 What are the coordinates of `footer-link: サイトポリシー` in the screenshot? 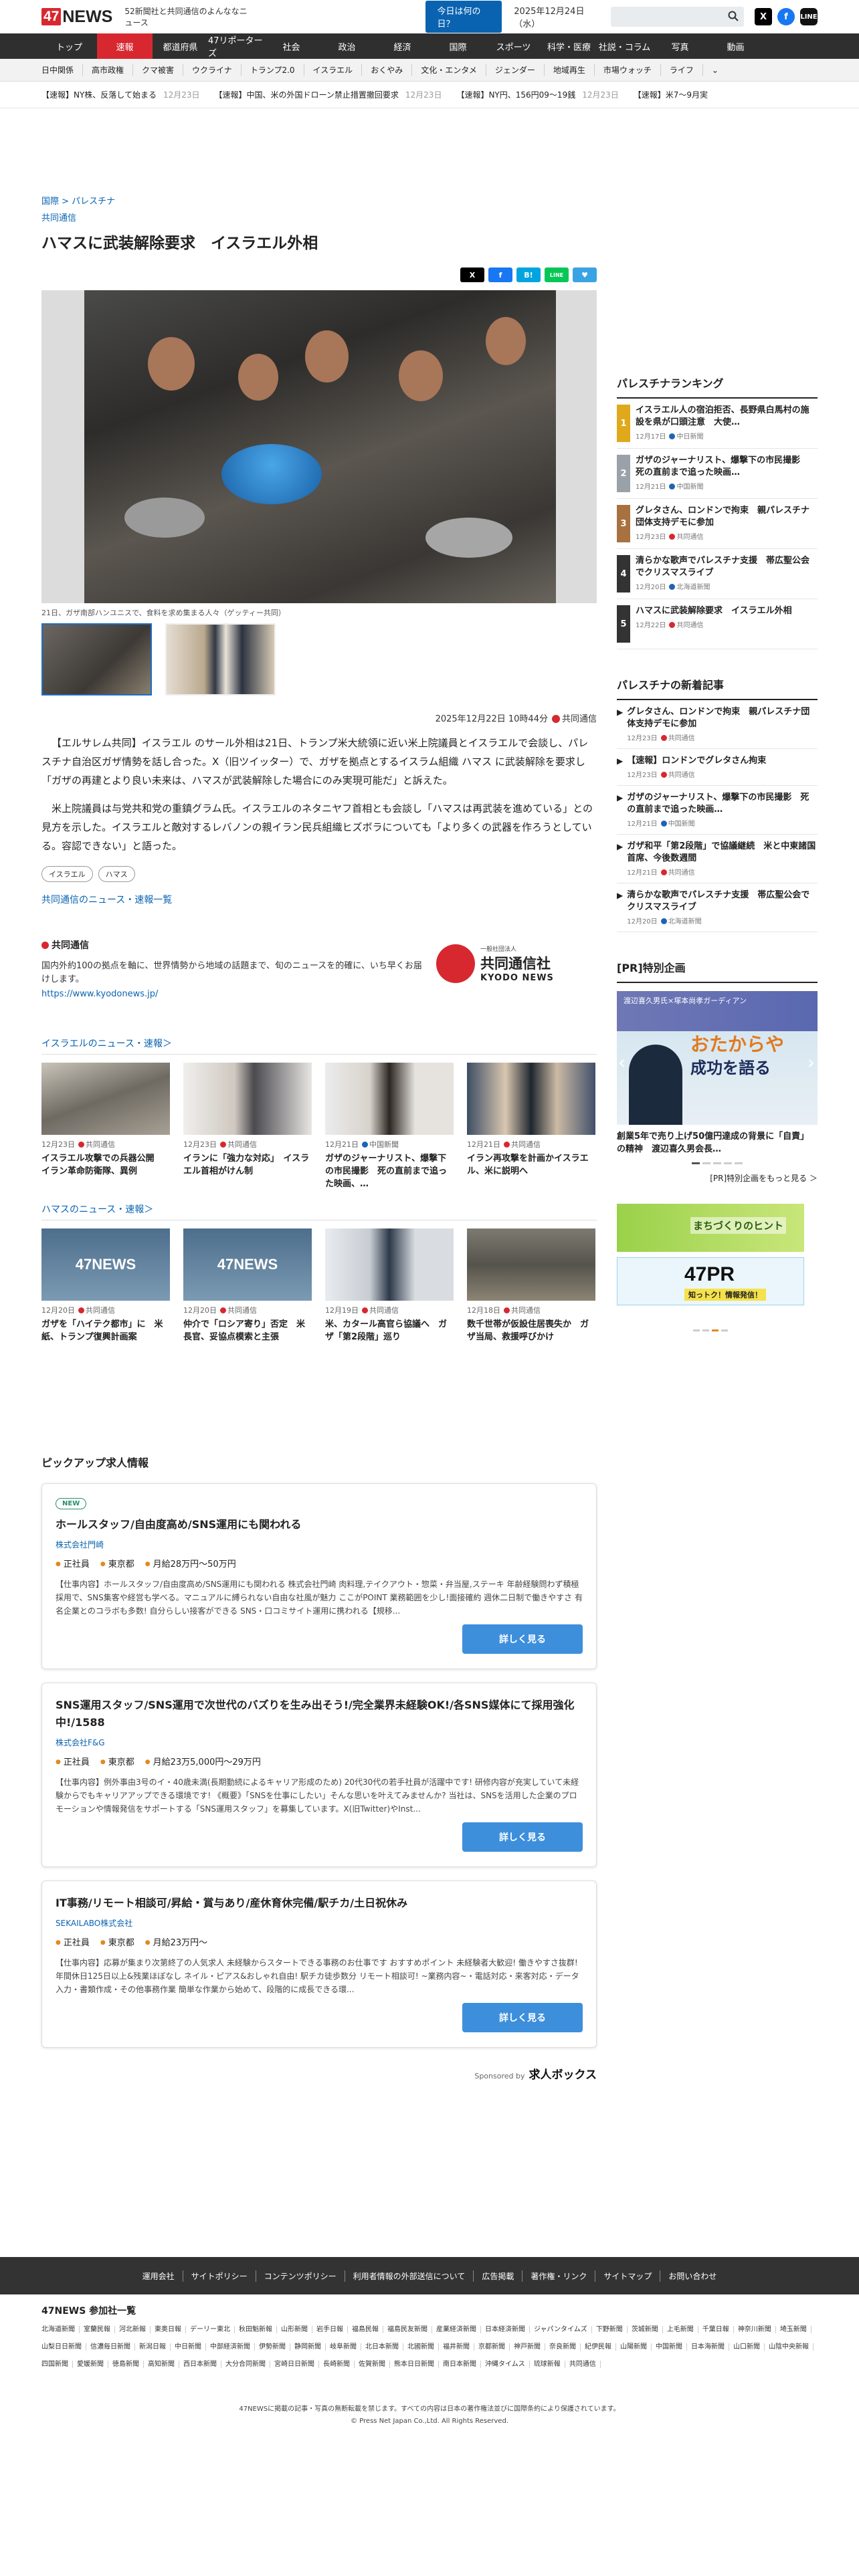 It's located at (219, 2276).